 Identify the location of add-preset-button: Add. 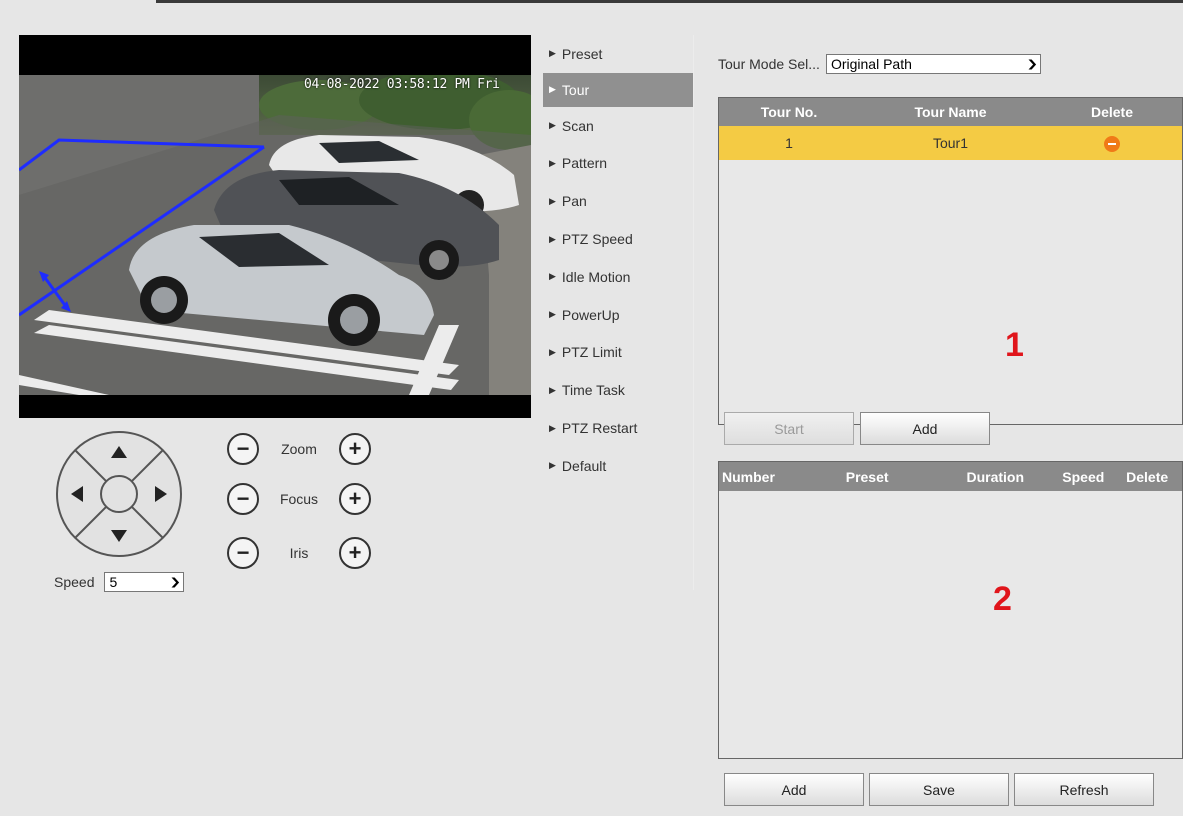
(794, 789).